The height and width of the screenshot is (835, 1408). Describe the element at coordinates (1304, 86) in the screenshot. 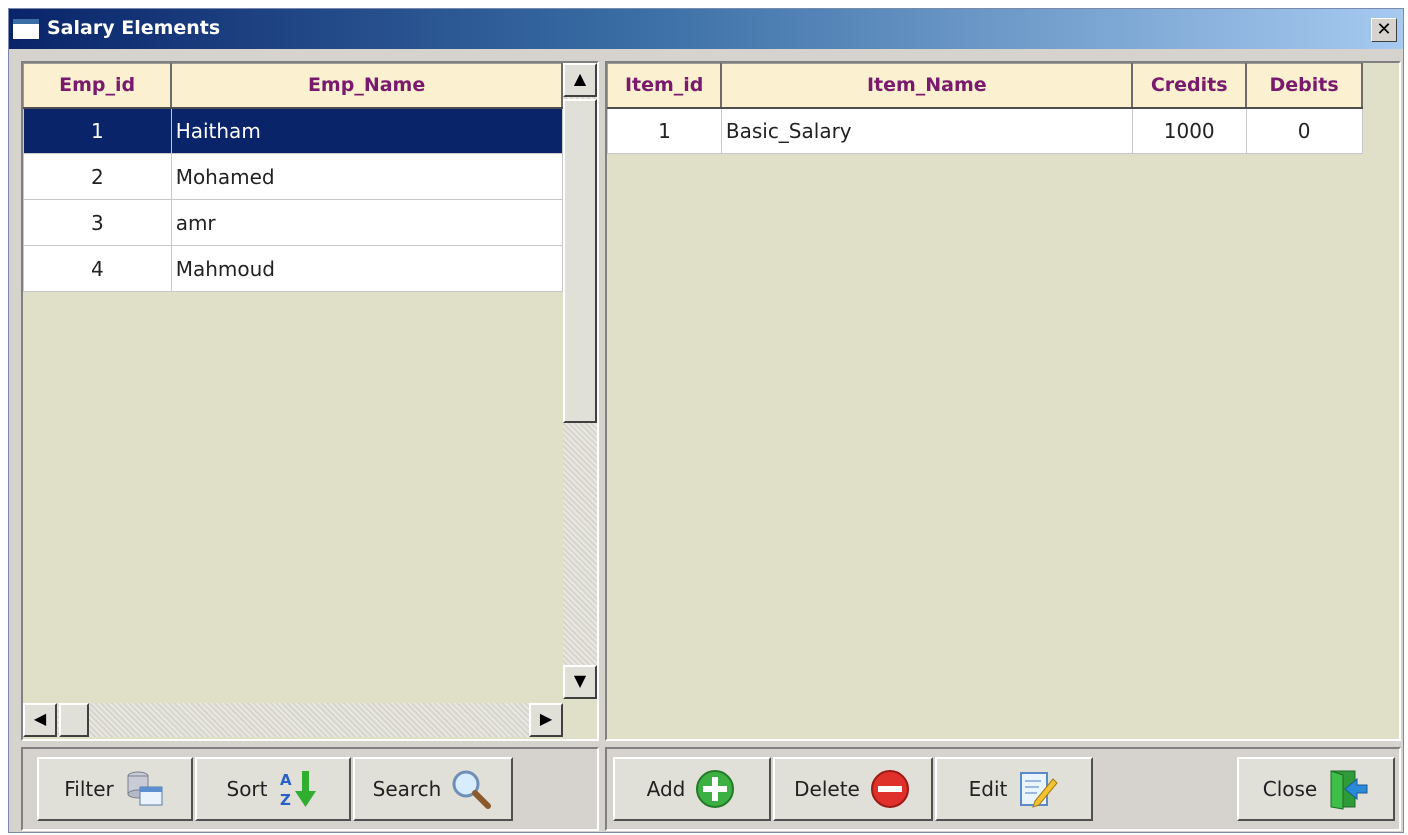

I see `debits-column-header: Debits` at that location.